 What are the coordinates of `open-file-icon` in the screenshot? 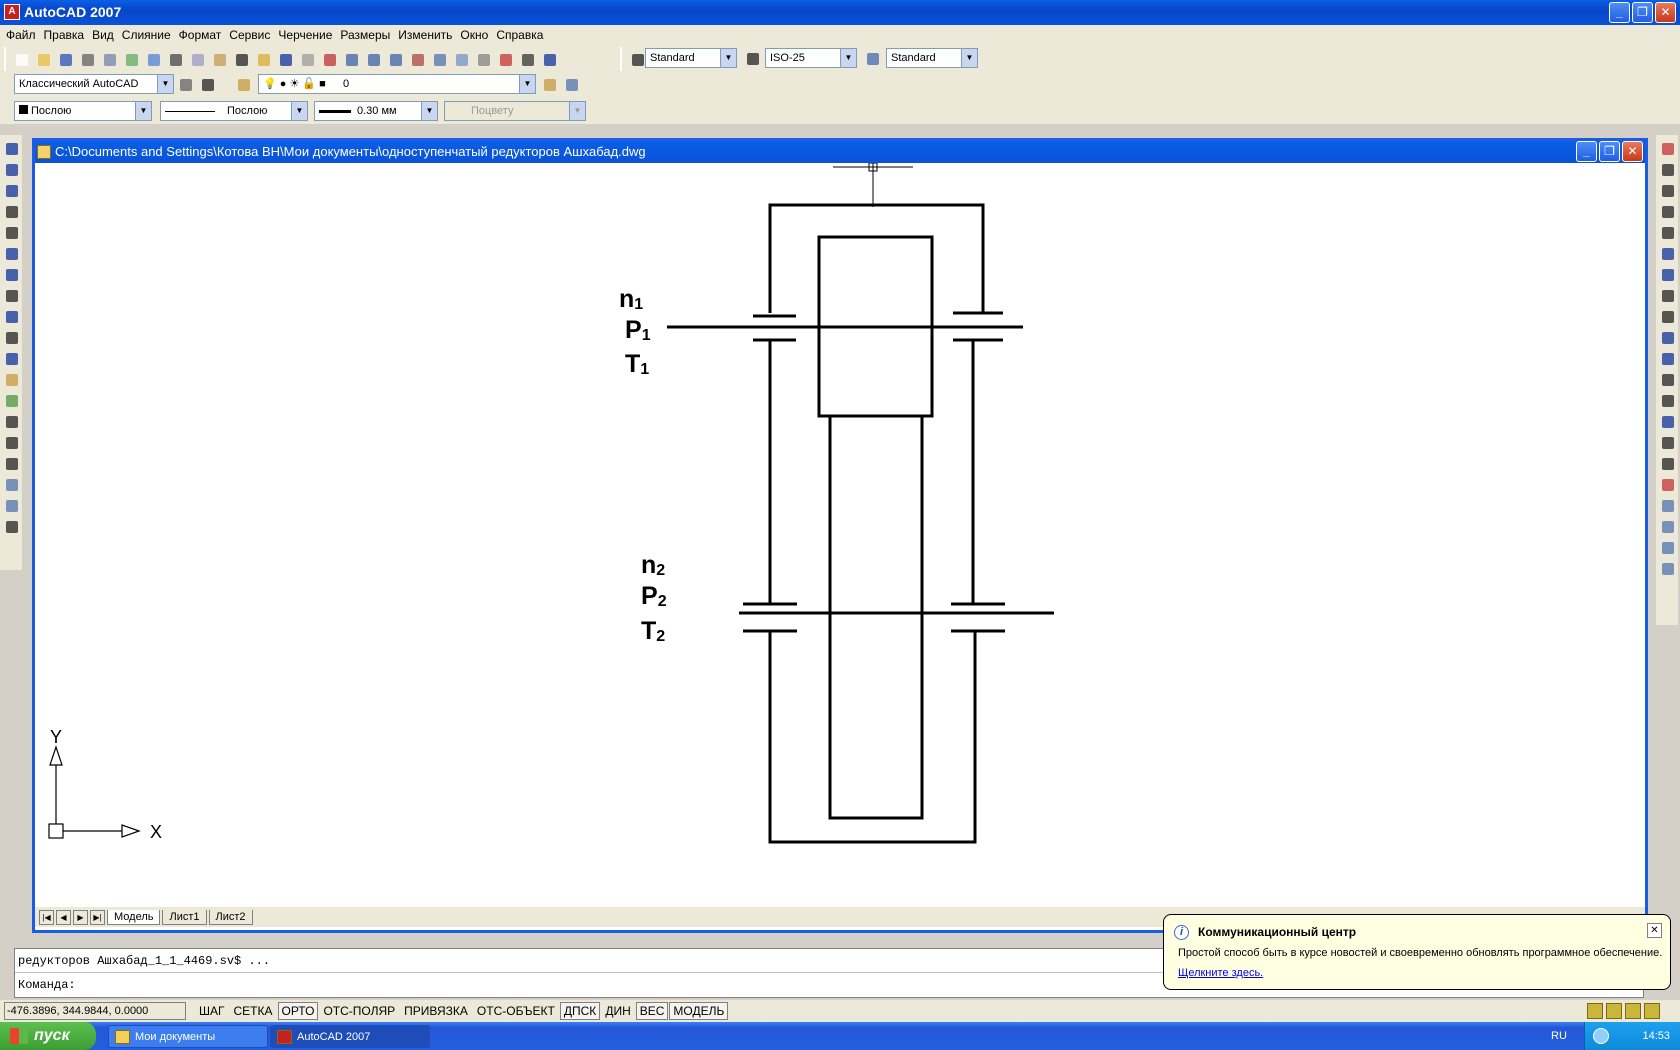 It's located at (43, 59).